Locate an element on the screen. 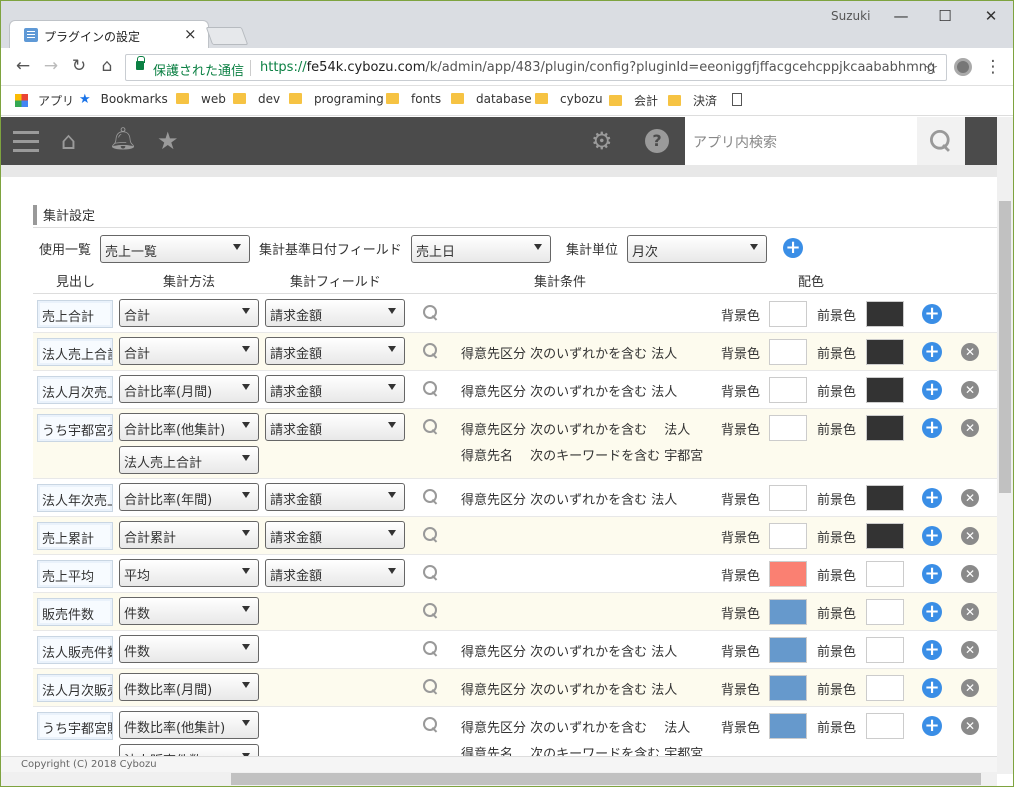 This screenshot has width=1014, height=787. method-select: 件数比率(月間) is located at coordinates (189, 687).